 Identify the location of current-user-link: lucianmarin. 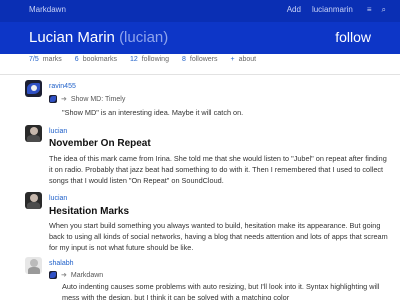
(332, 10).